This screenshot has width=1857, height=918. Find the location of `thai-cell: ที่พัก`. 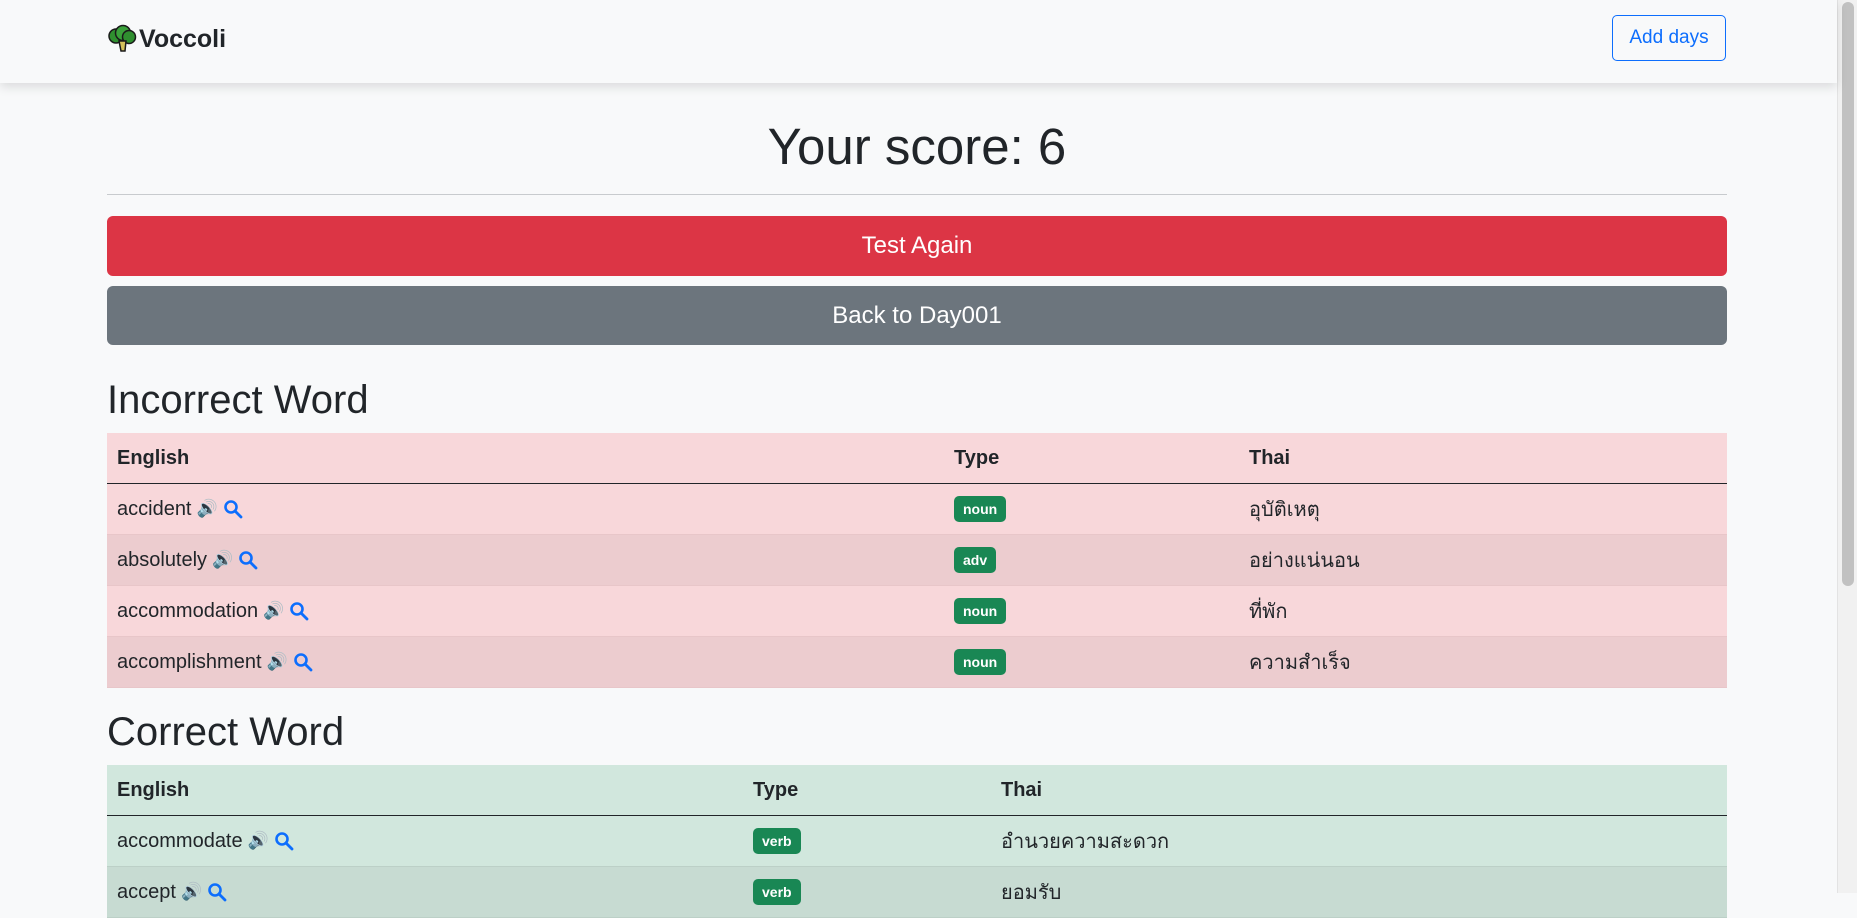

thai-cell: ที่พัก is located at coordinates (1483, 611).